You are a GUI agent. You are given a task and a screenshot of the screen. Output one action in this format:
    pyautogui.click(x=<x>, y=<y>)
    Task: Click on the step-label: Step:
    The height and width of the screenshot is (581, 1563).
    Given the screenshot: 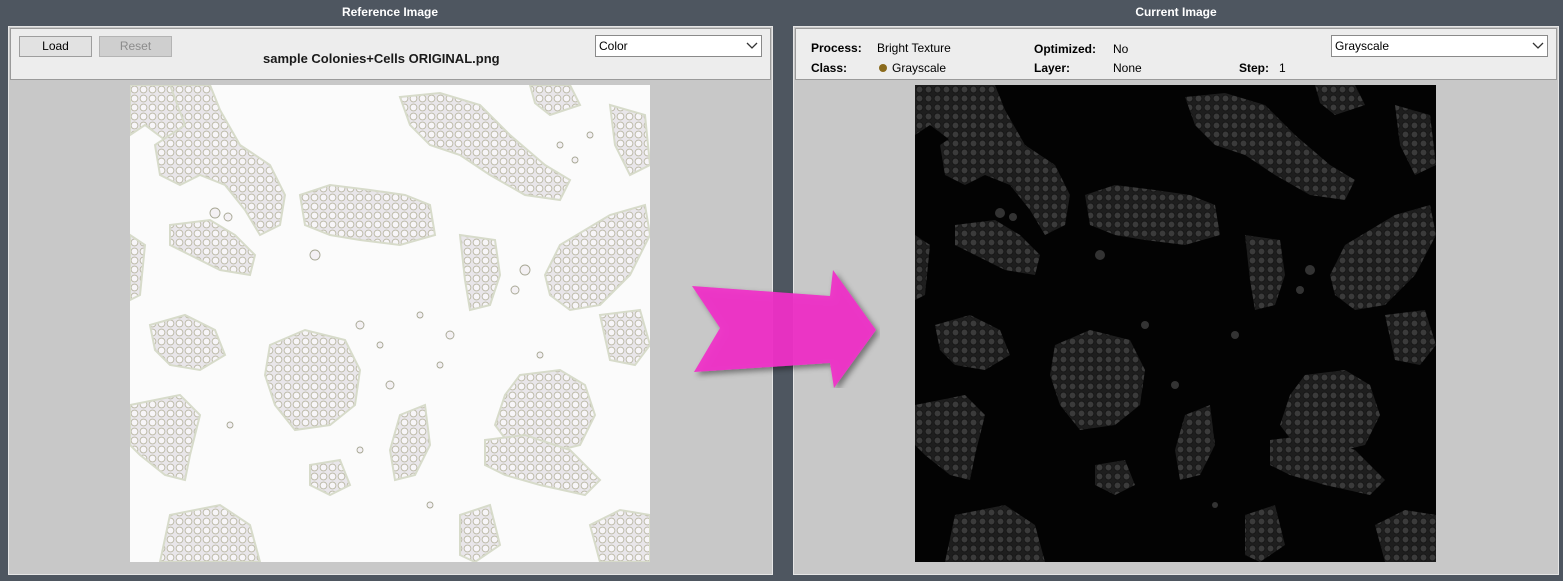 What is the action you would take?
    pyautogui.click(x=1254, y=68)
    